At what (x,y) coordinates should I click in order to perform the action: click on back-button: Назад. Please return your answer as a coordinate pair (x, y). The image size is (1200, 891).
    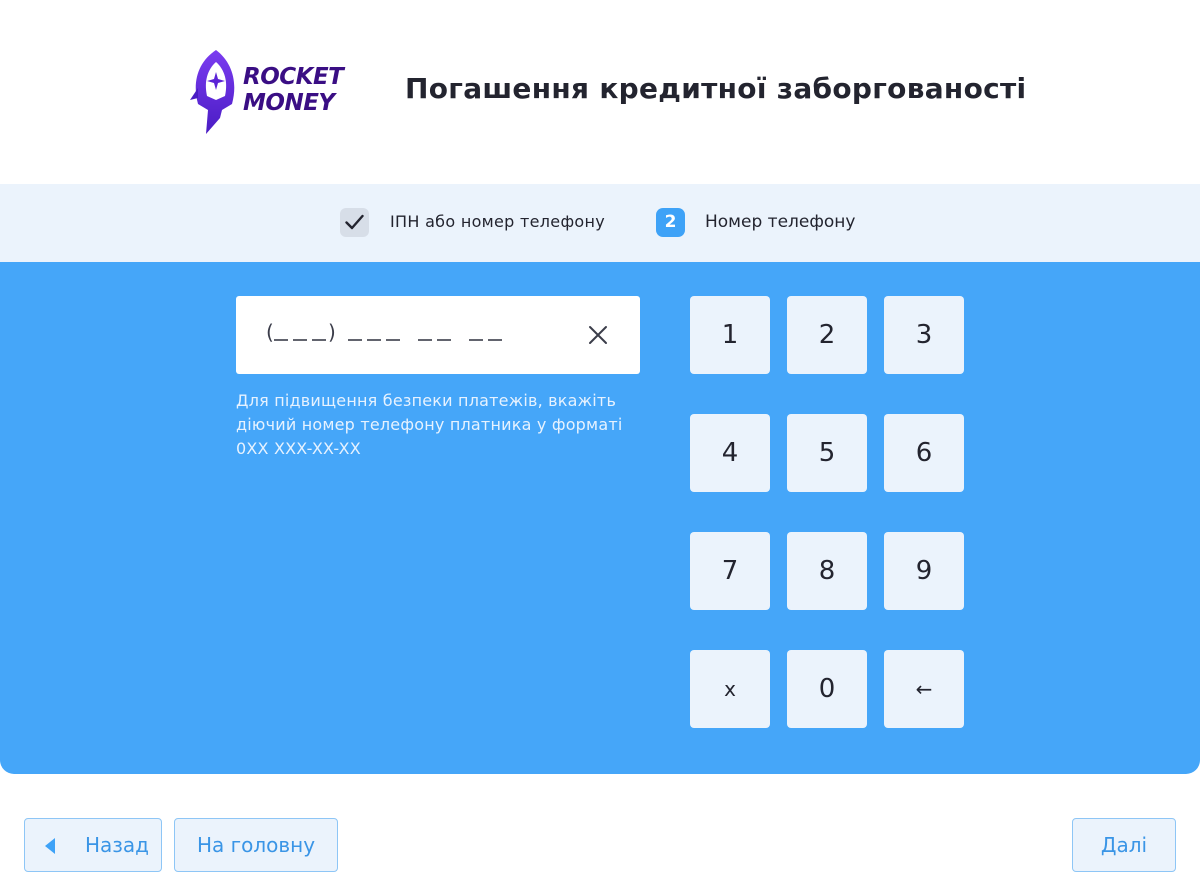
    Looking at the image, I should click on (93, 845).